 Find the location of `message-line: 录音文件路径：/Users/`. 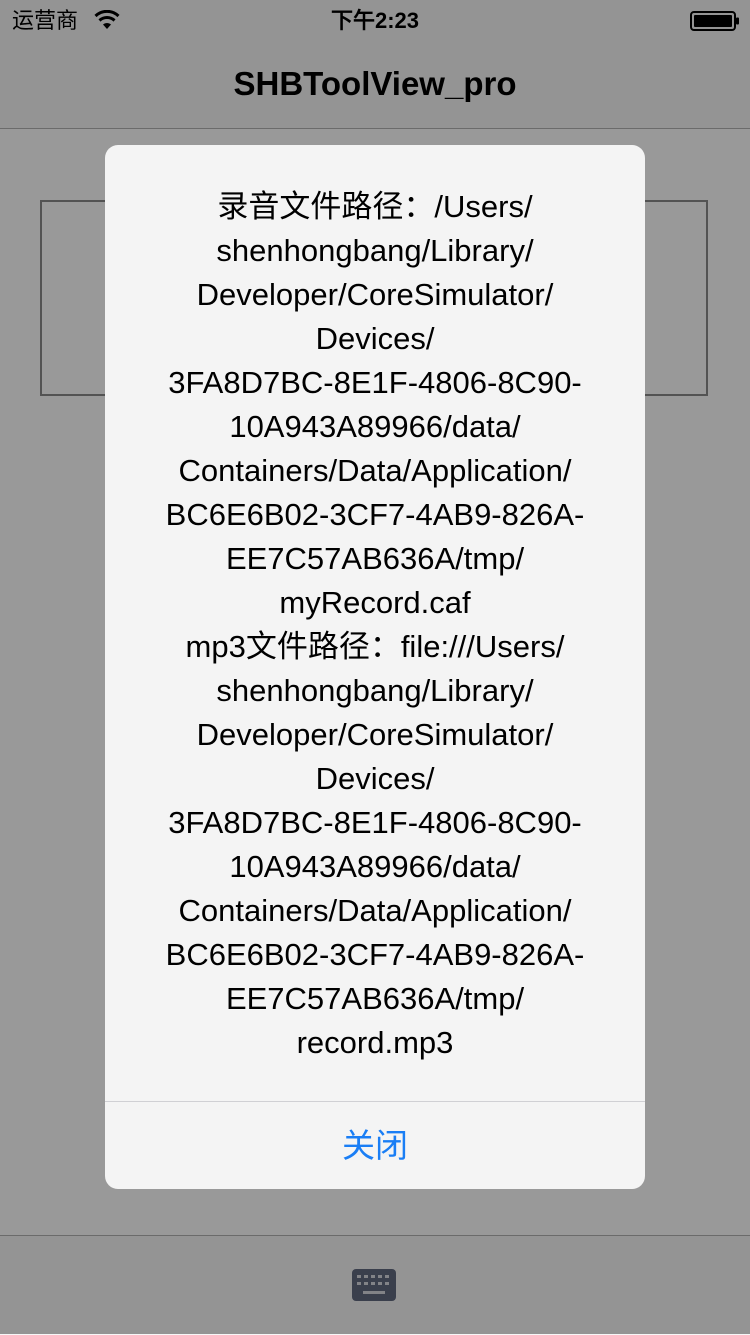

message-line: 录音文件路径：/Users/ is located at coordinates (375, 206).